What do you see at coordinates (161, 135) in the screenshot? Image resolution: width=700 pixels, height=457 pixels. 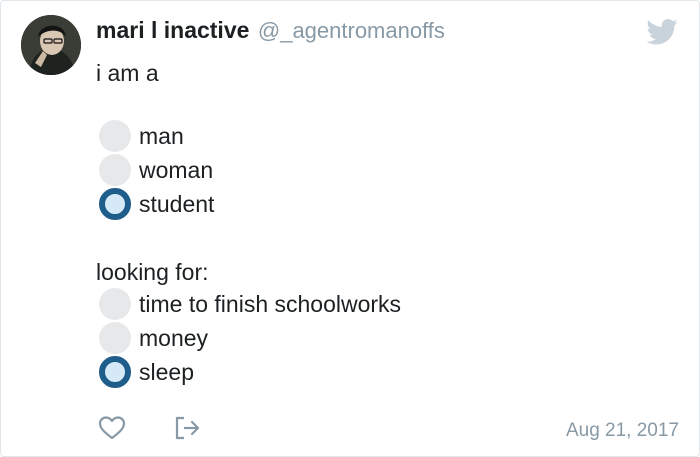 I see `option-label: man` at bounding box center [161, 135].